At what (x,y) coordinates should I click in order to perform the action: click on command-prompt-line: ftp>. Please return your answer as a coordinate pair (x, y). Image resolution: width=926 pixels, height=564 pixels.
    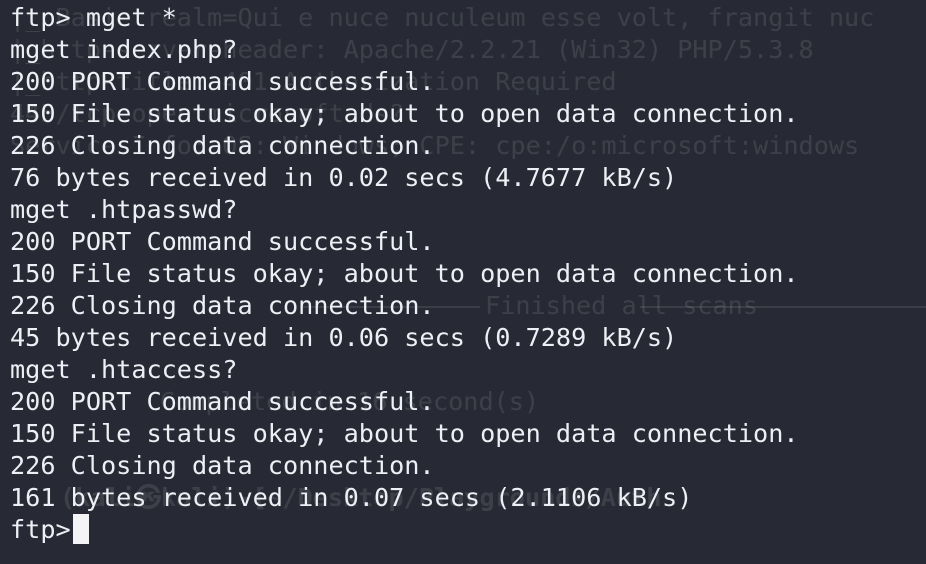
    Looking at the image, I should click on (404, 530).